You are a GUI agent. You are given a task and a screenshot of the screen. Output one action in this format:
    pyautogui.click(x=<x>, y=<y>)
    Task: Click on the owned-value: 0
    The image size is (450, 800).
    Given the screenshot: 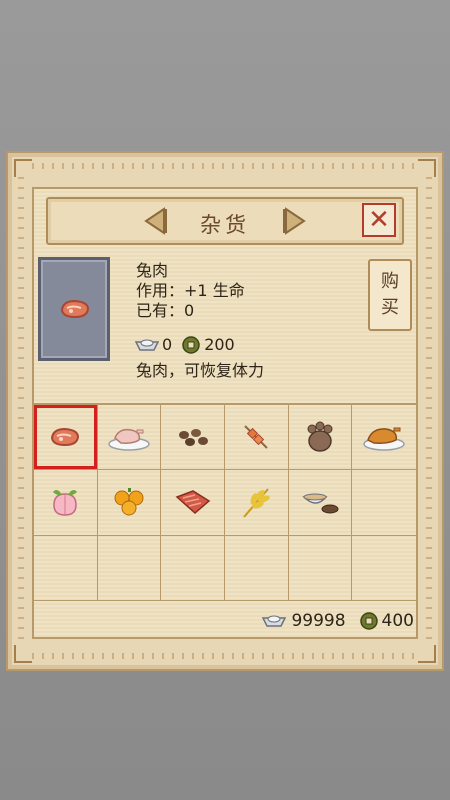 What is the action you would take?
    pyautogui.click(x=189, y=310)
    